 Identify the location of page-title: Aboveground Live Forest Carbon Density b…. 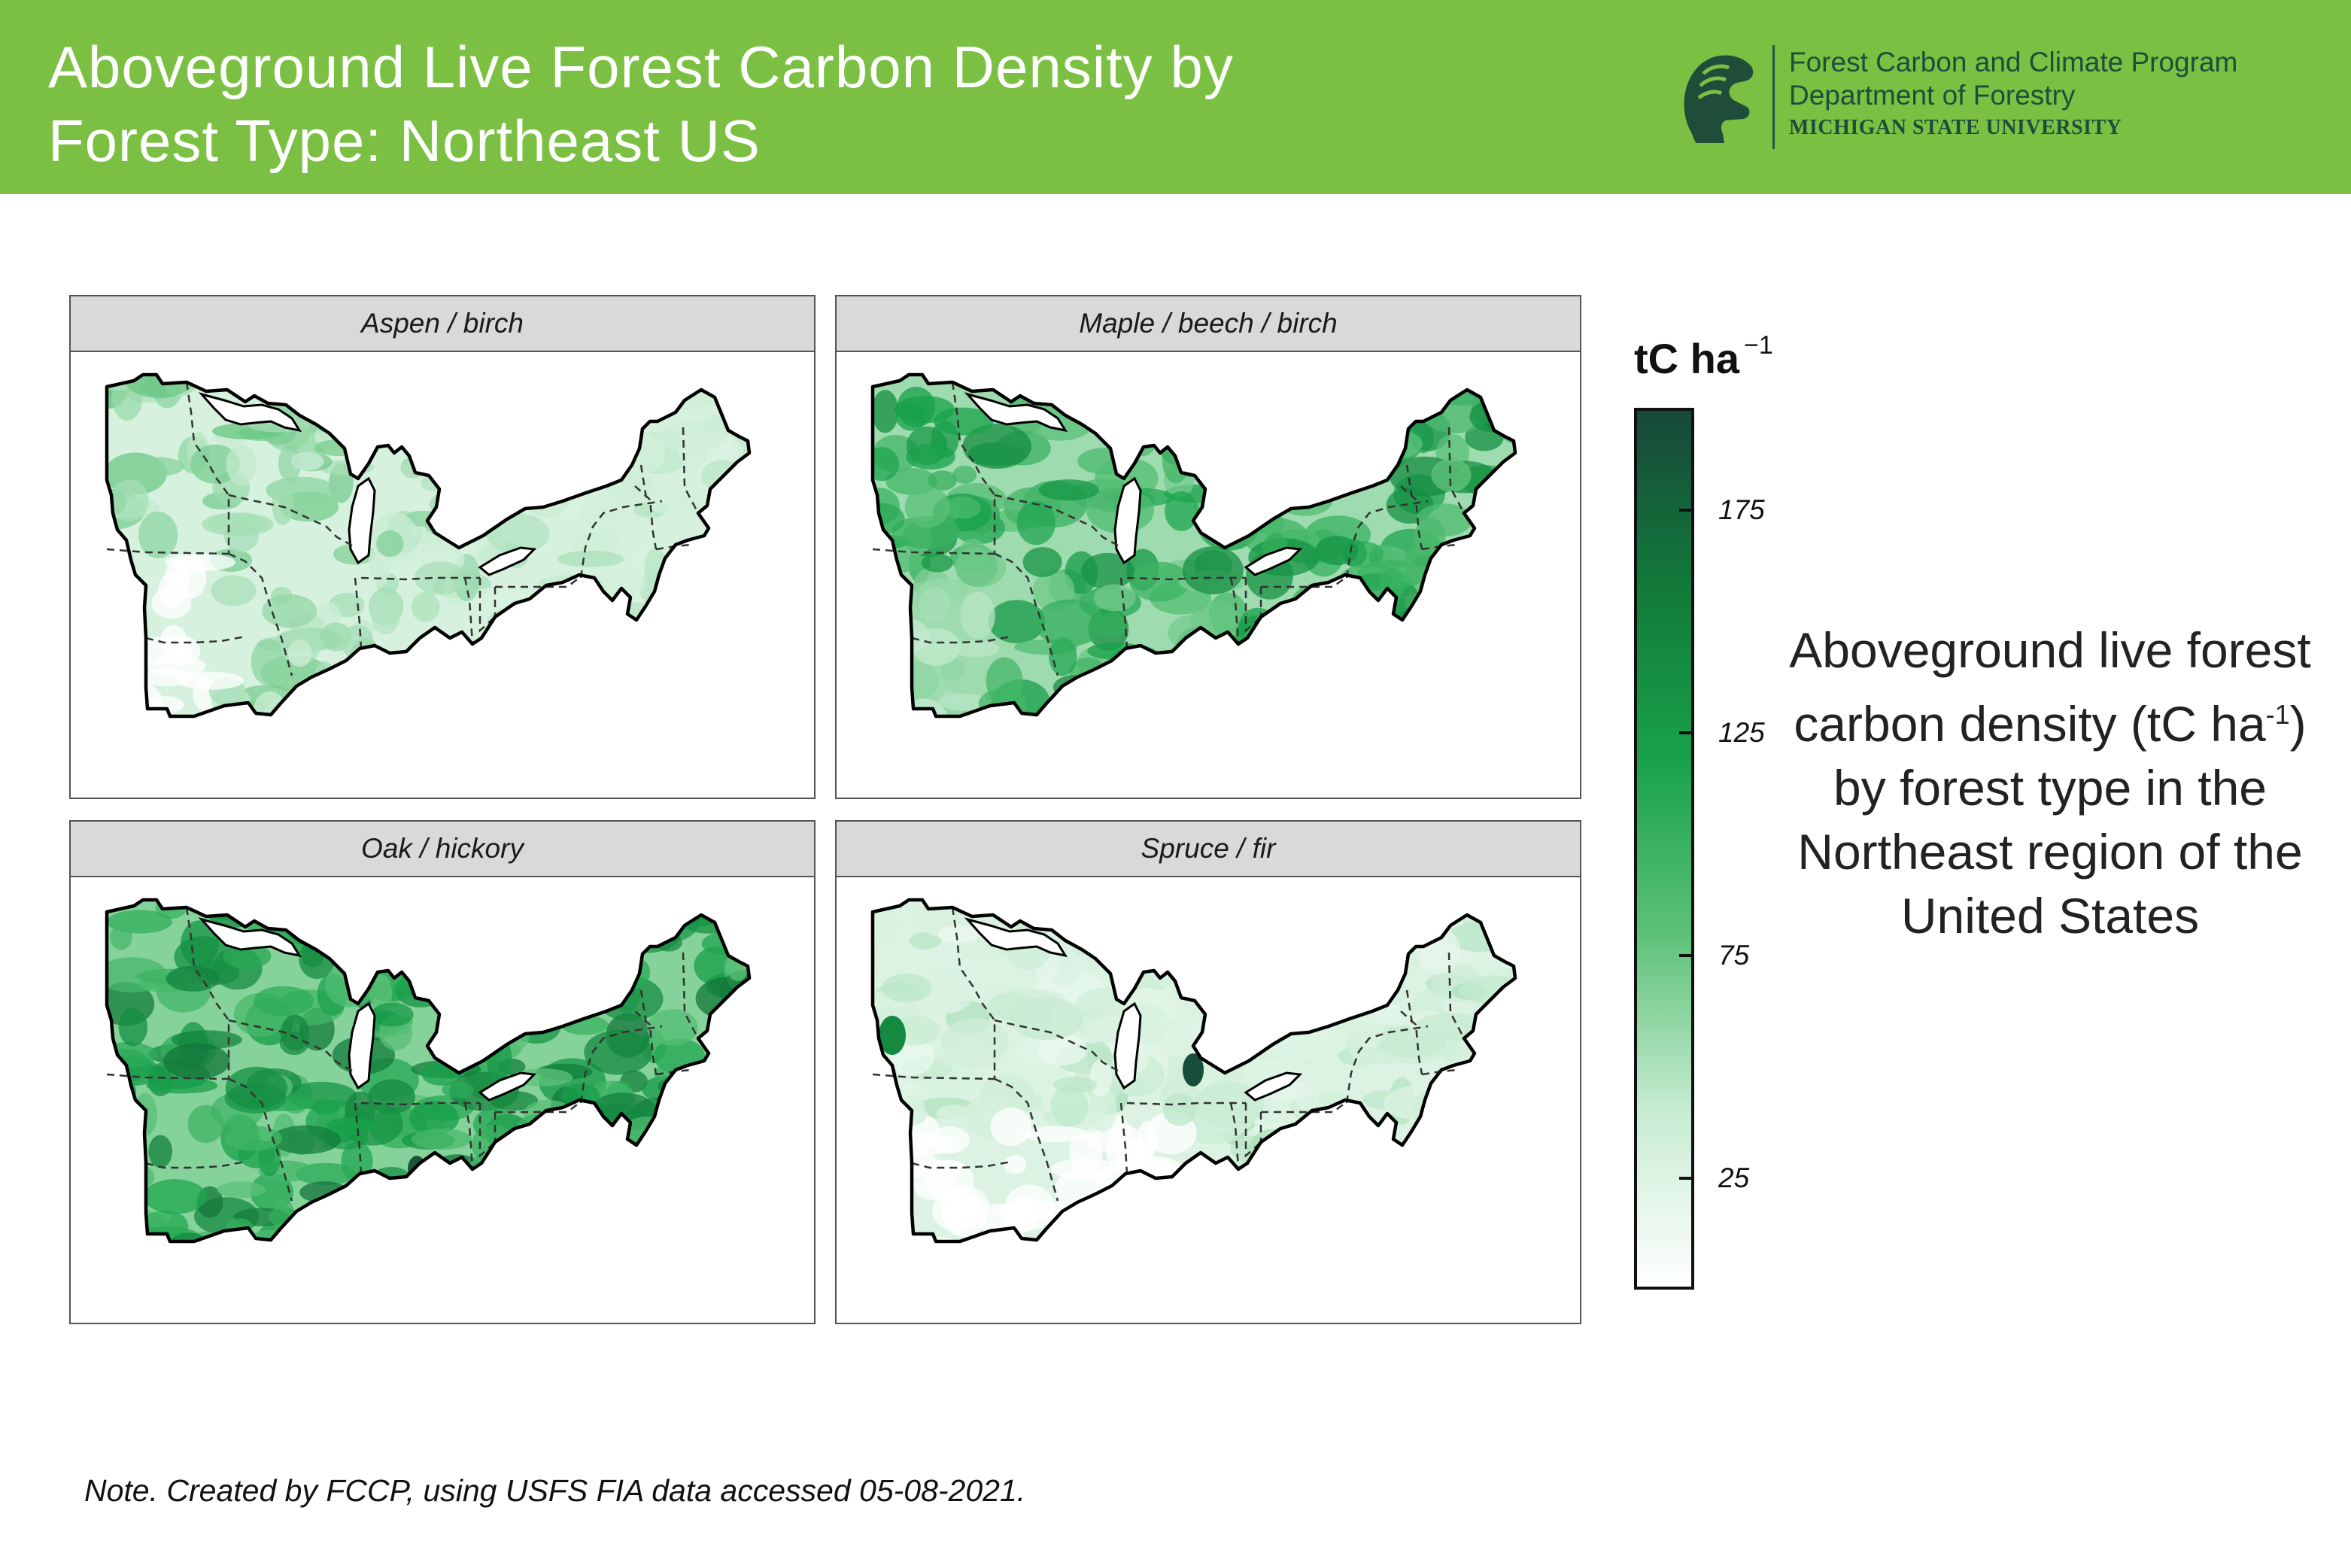
(800, 104).